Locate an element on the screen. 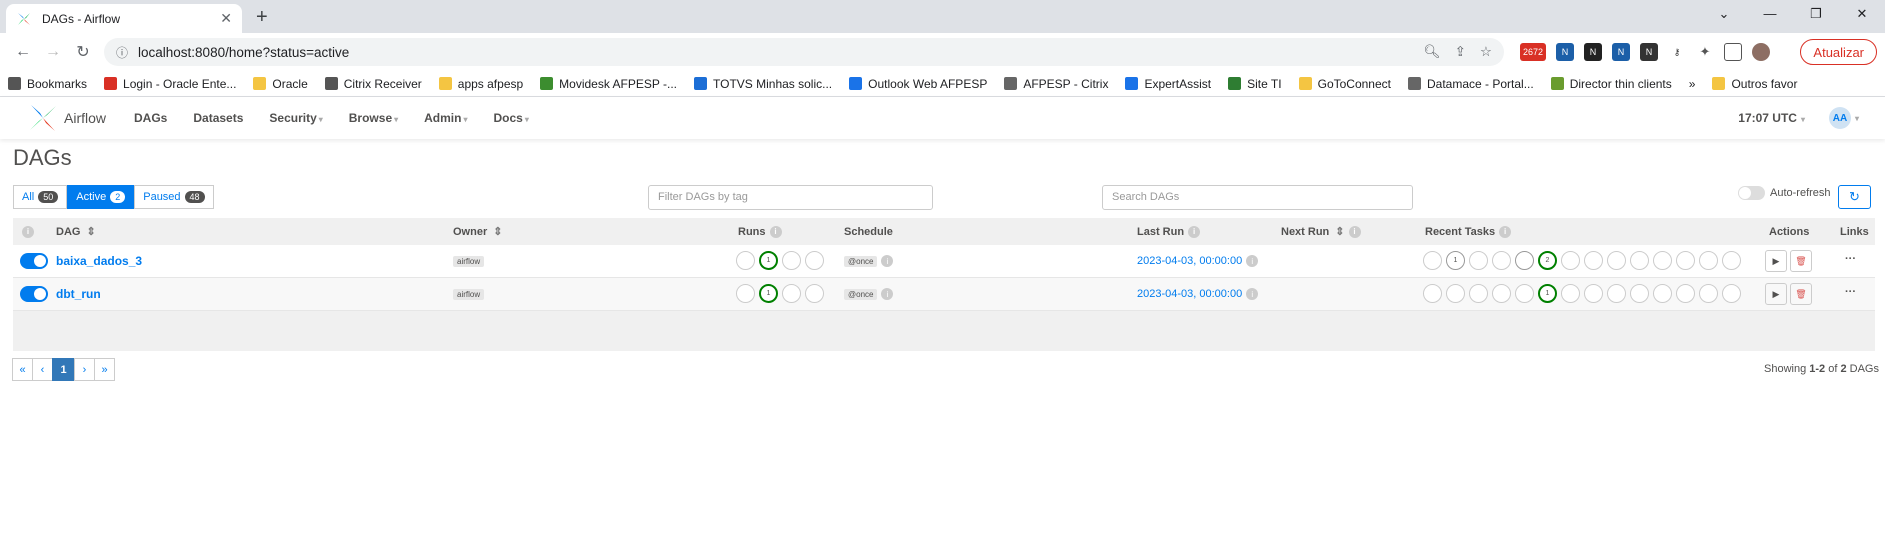 This screenshot has height=546, width=1885. restore-icon: ❐ is located at coordinates (1816, 14).